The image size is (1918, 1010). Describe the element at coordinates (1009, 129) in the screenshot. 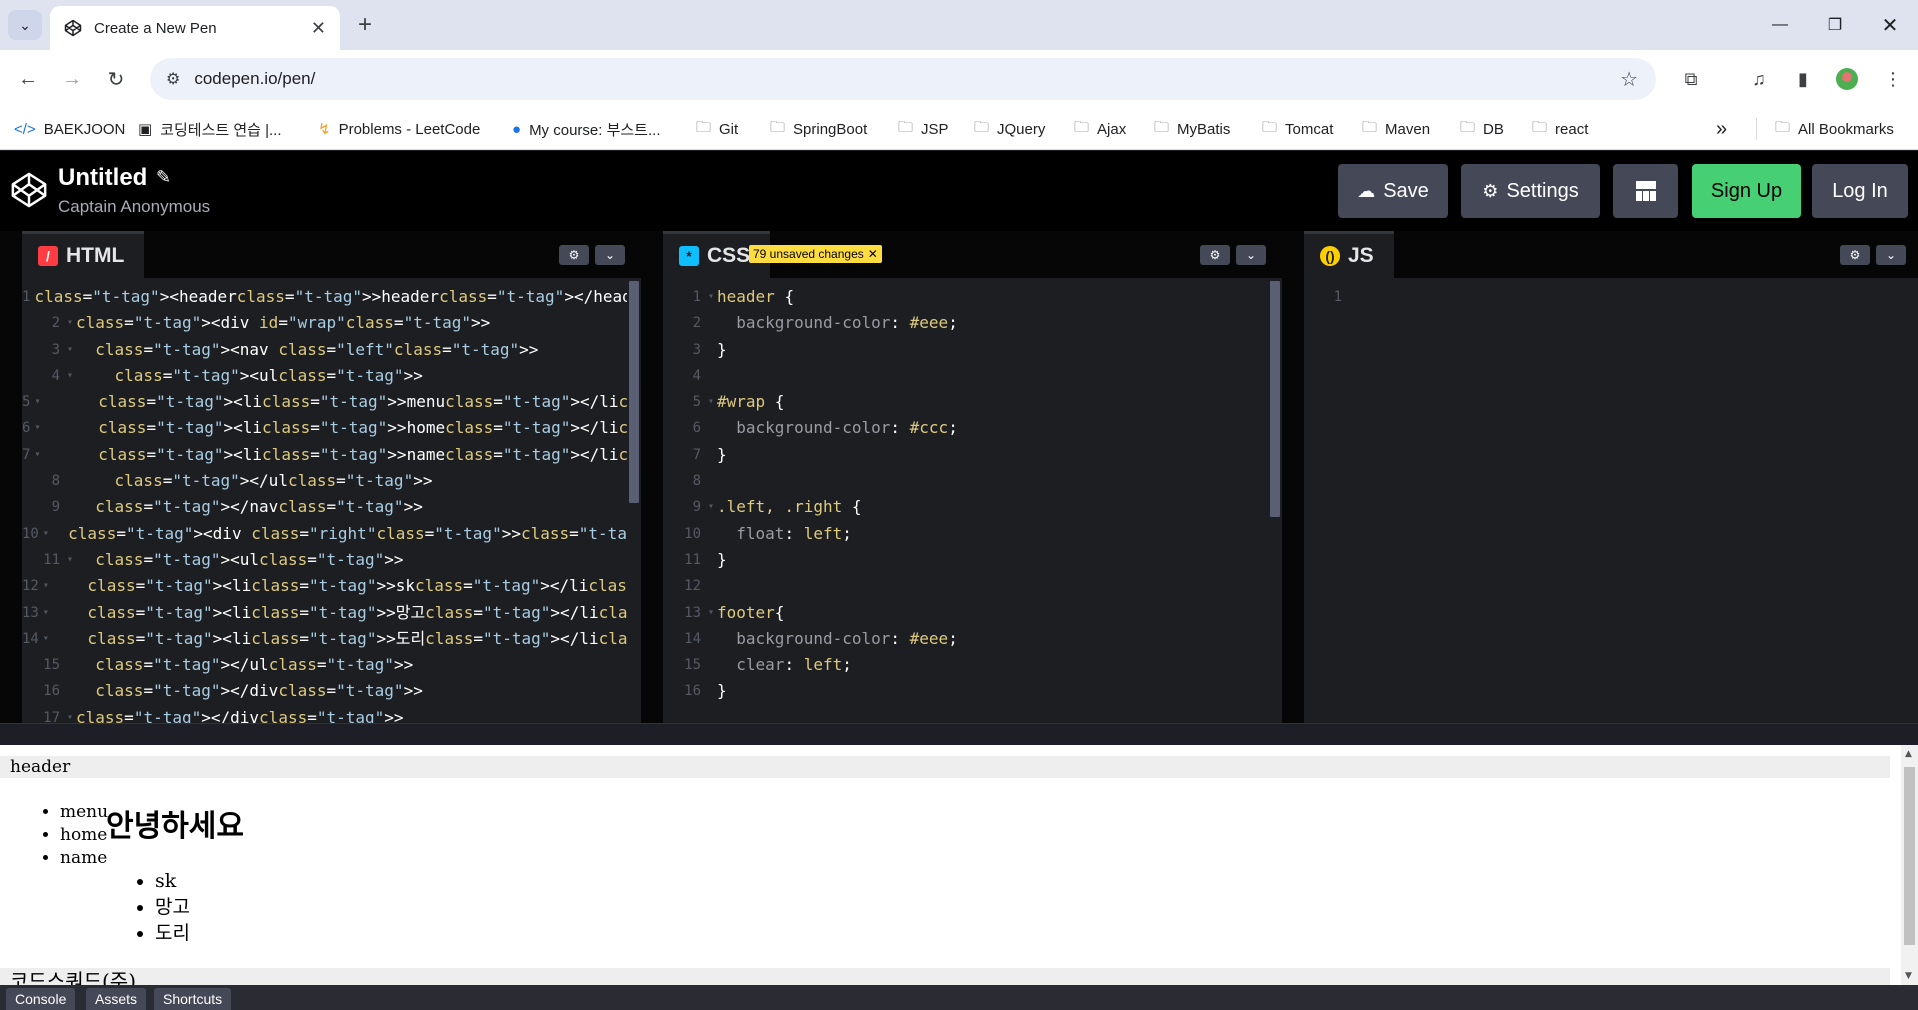

I see `bookmark-folder: 🗀 JQuery` at that location.